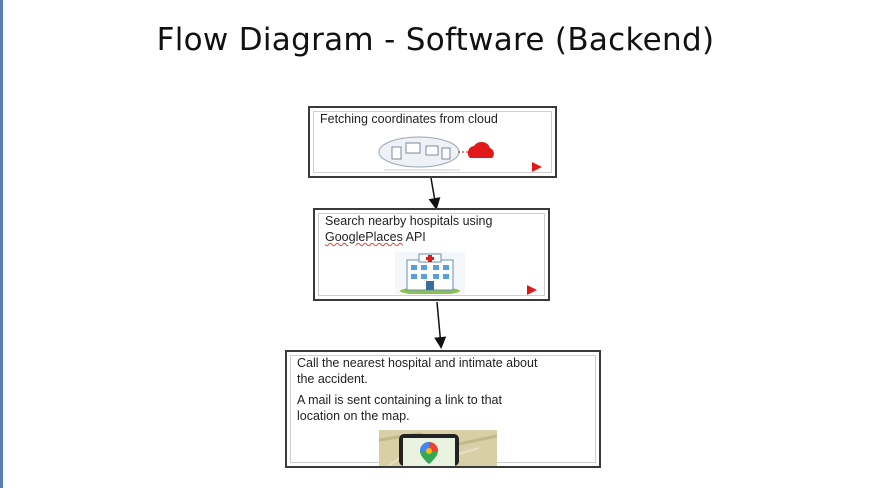 This screenshot has width=871, height=488. Describe the element at coordinates (364, 237) in the screenshot. I see `step-2-link-text: GooglePlaces` at that location.